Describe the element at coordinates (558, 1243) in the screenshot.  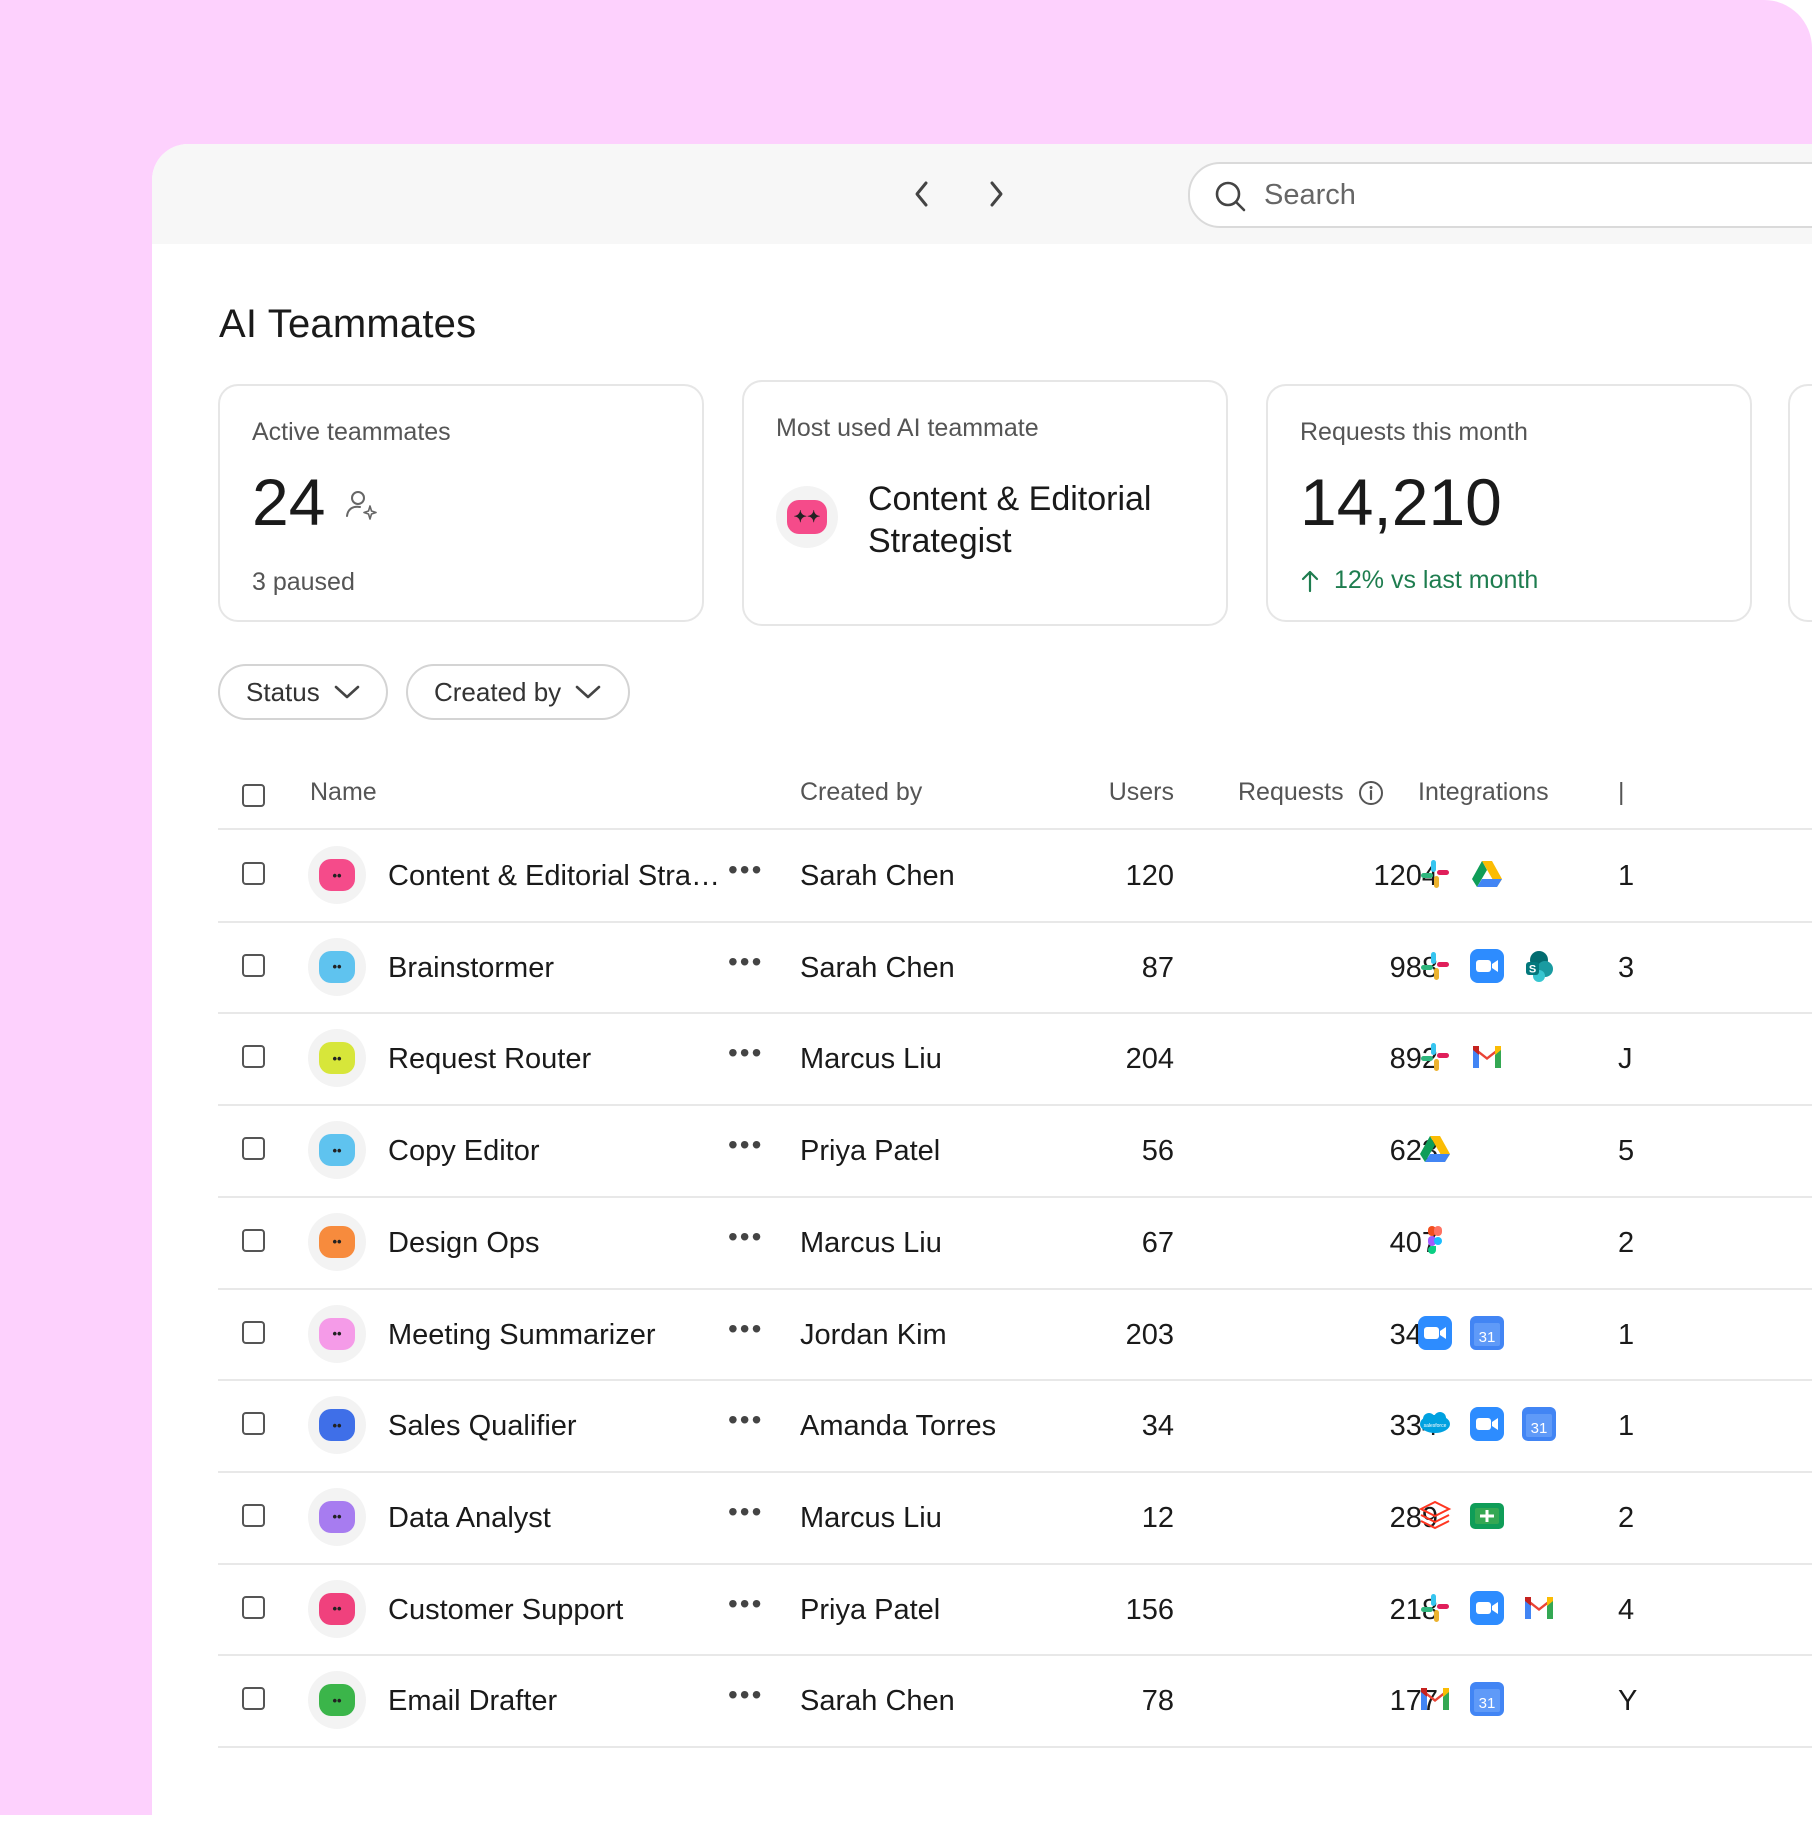
I see `teammate-name: Design Ops` at that location.